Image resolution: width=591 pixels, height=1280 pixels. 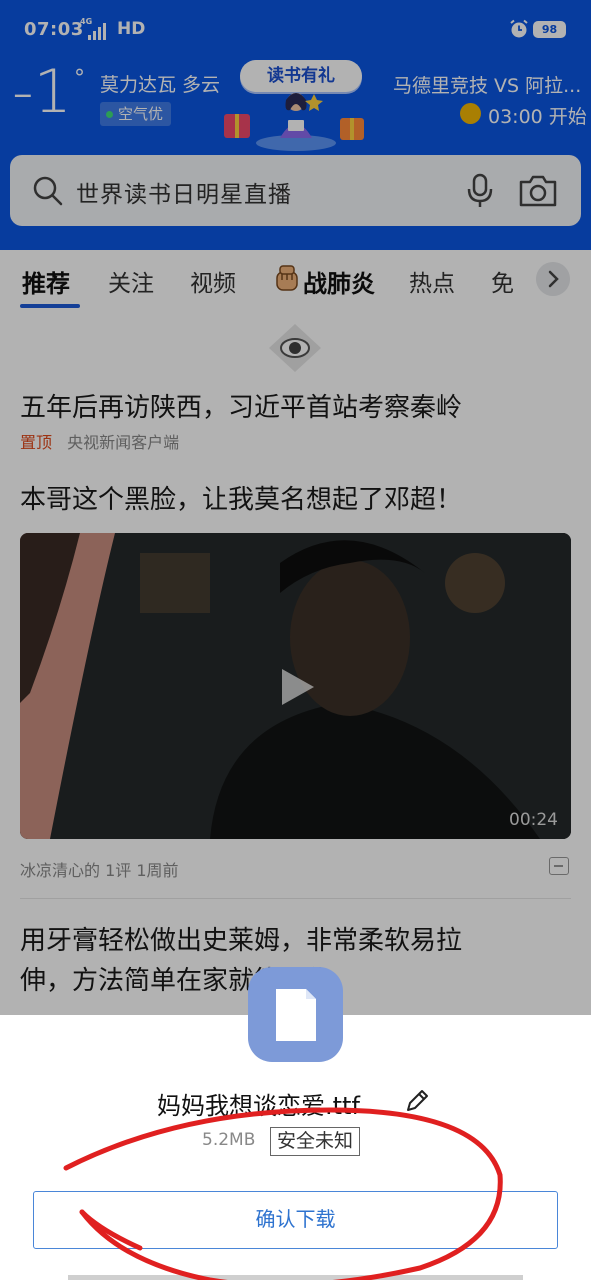 What do you see at coordinates (417, 1101) in the screenshot?
I see `edit-pencil-icon` at bounding box center [417, 1101].